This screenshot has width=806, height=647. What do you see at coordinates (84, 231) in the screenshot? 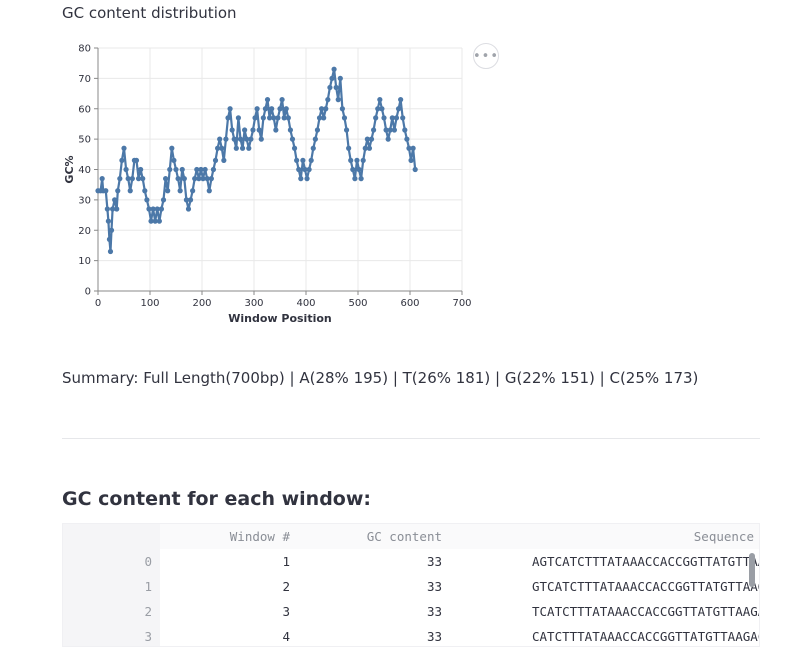
I see `y-tick-label: 20` at bounding box center [84, 231].